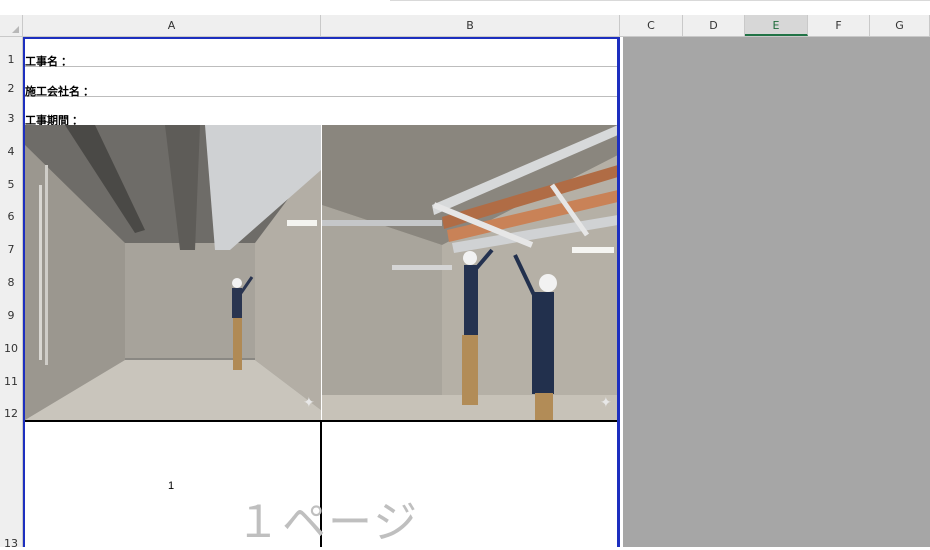 The height and width of the screenshot is (550, 930). I want to click on ribbon-edge, so click(465, 7).